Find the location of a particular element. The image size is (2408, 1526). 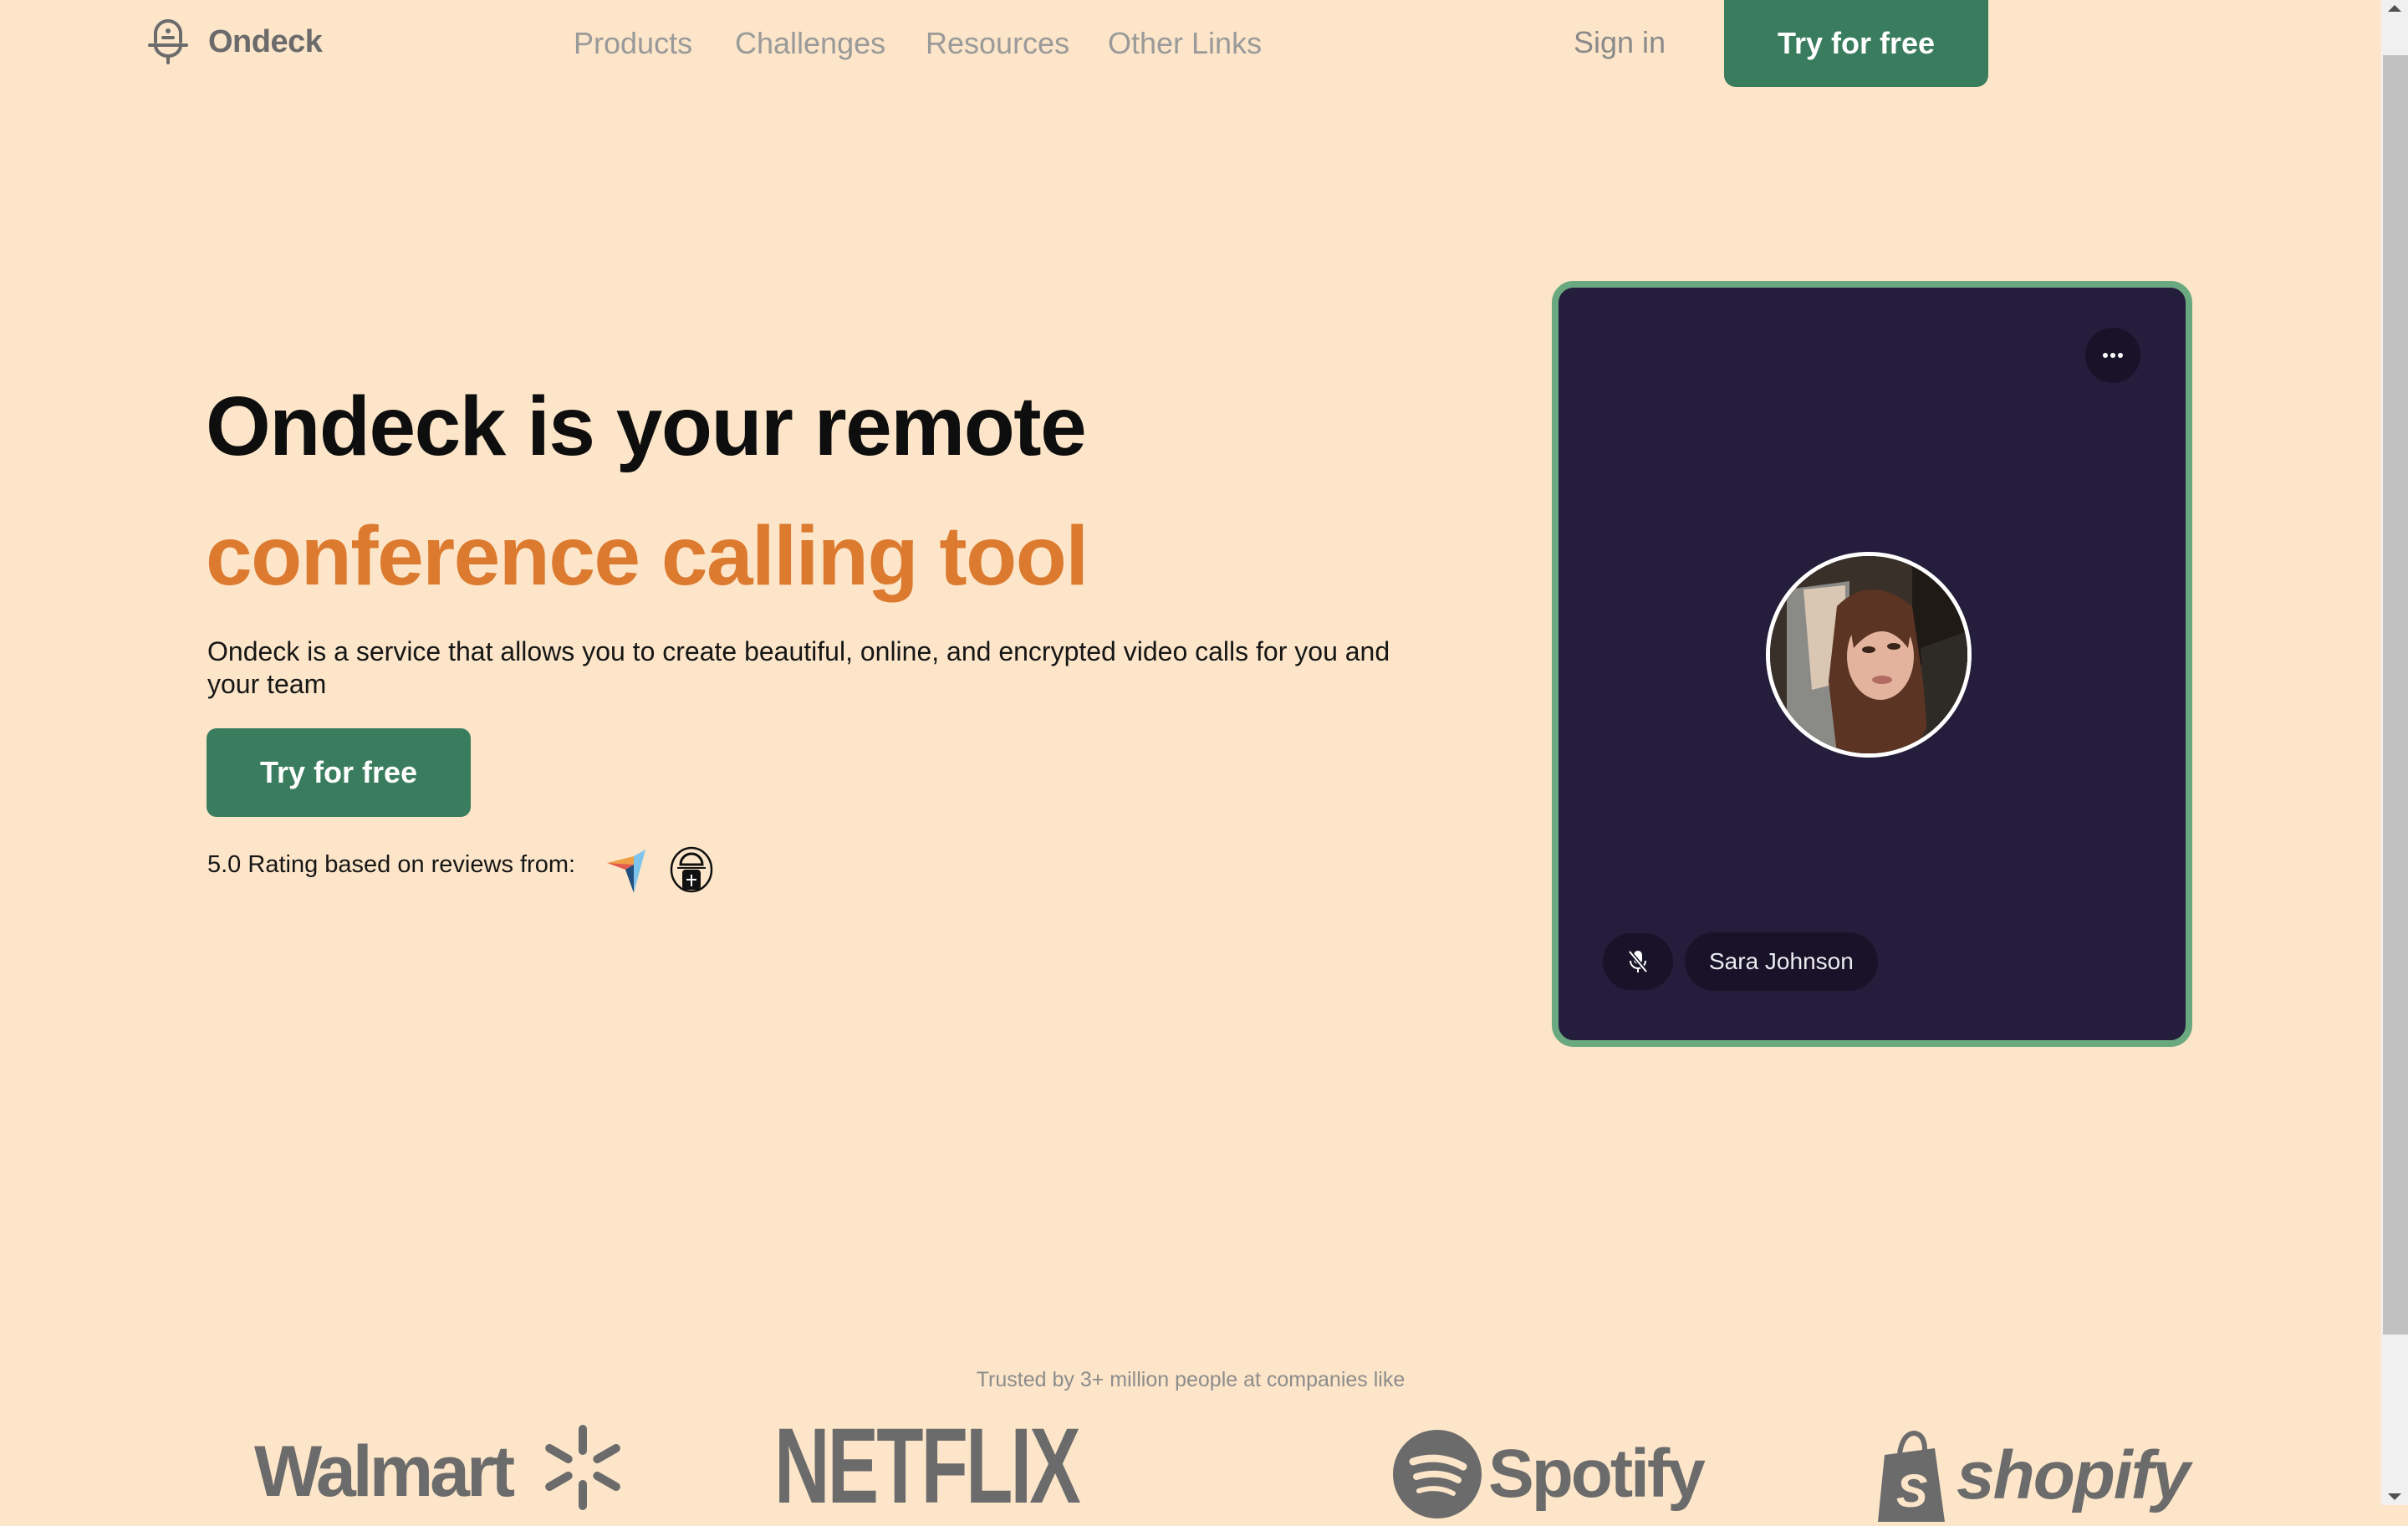

shopify-bag-icon: S is located at coordinates (1911, 1476).